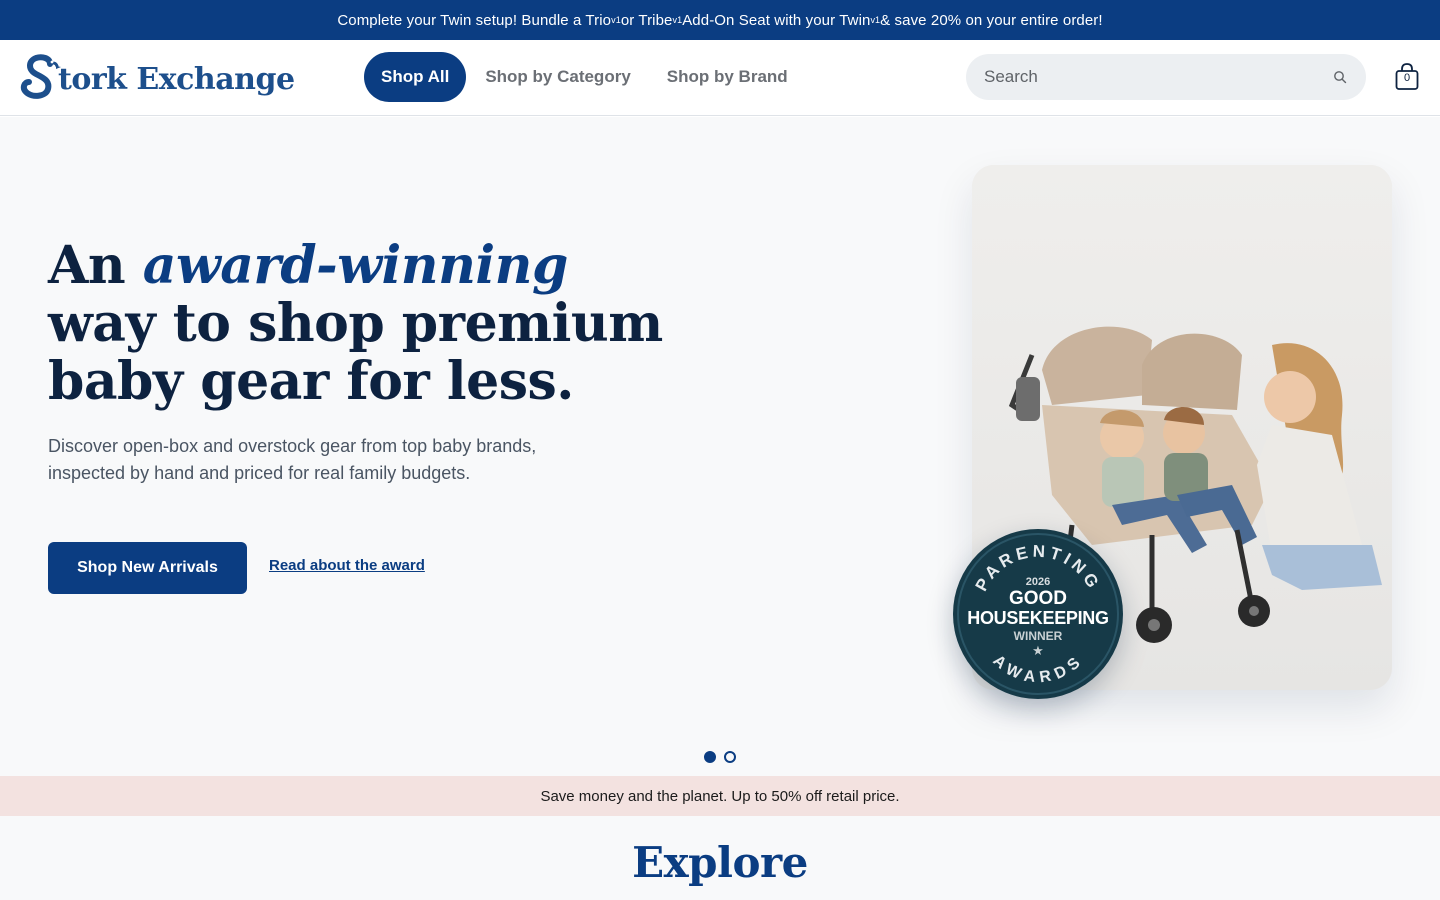  Describe the element at coordinates (355, 265) in the screenshot. I see `hero-title-emphasis: award-winning` at that location.